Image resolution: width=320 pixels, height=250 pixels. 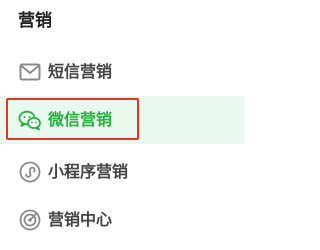 I want to click on menu-item-label: 小程序营销, so click(x=88, y=171).